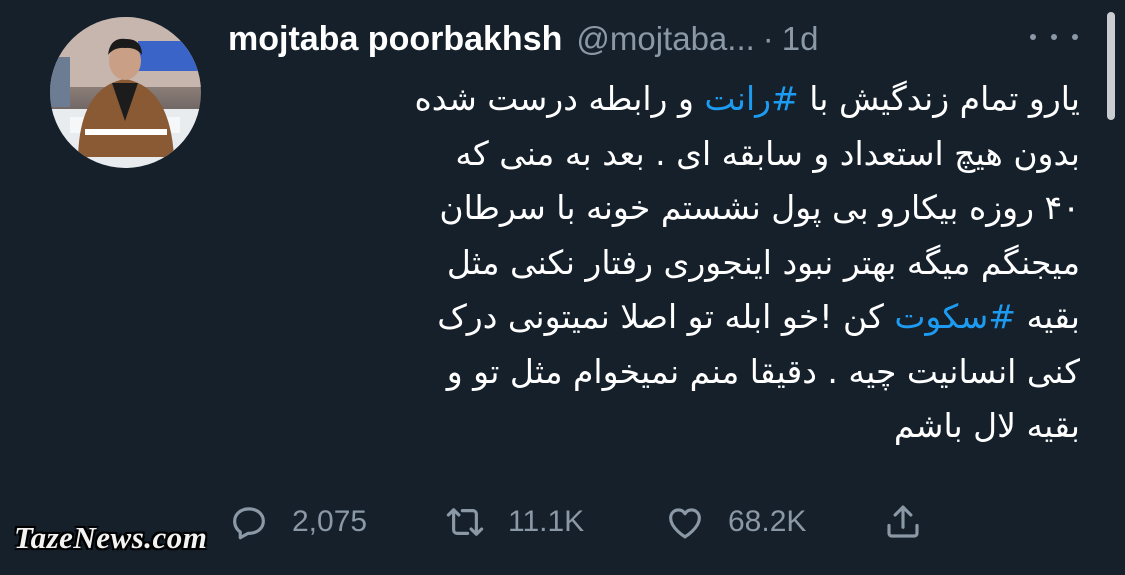 The height and width of the screenshot is (575, 1125). I want to click on tweet-actions: 2,075 11.1K 68.2K, so click(588, 522).